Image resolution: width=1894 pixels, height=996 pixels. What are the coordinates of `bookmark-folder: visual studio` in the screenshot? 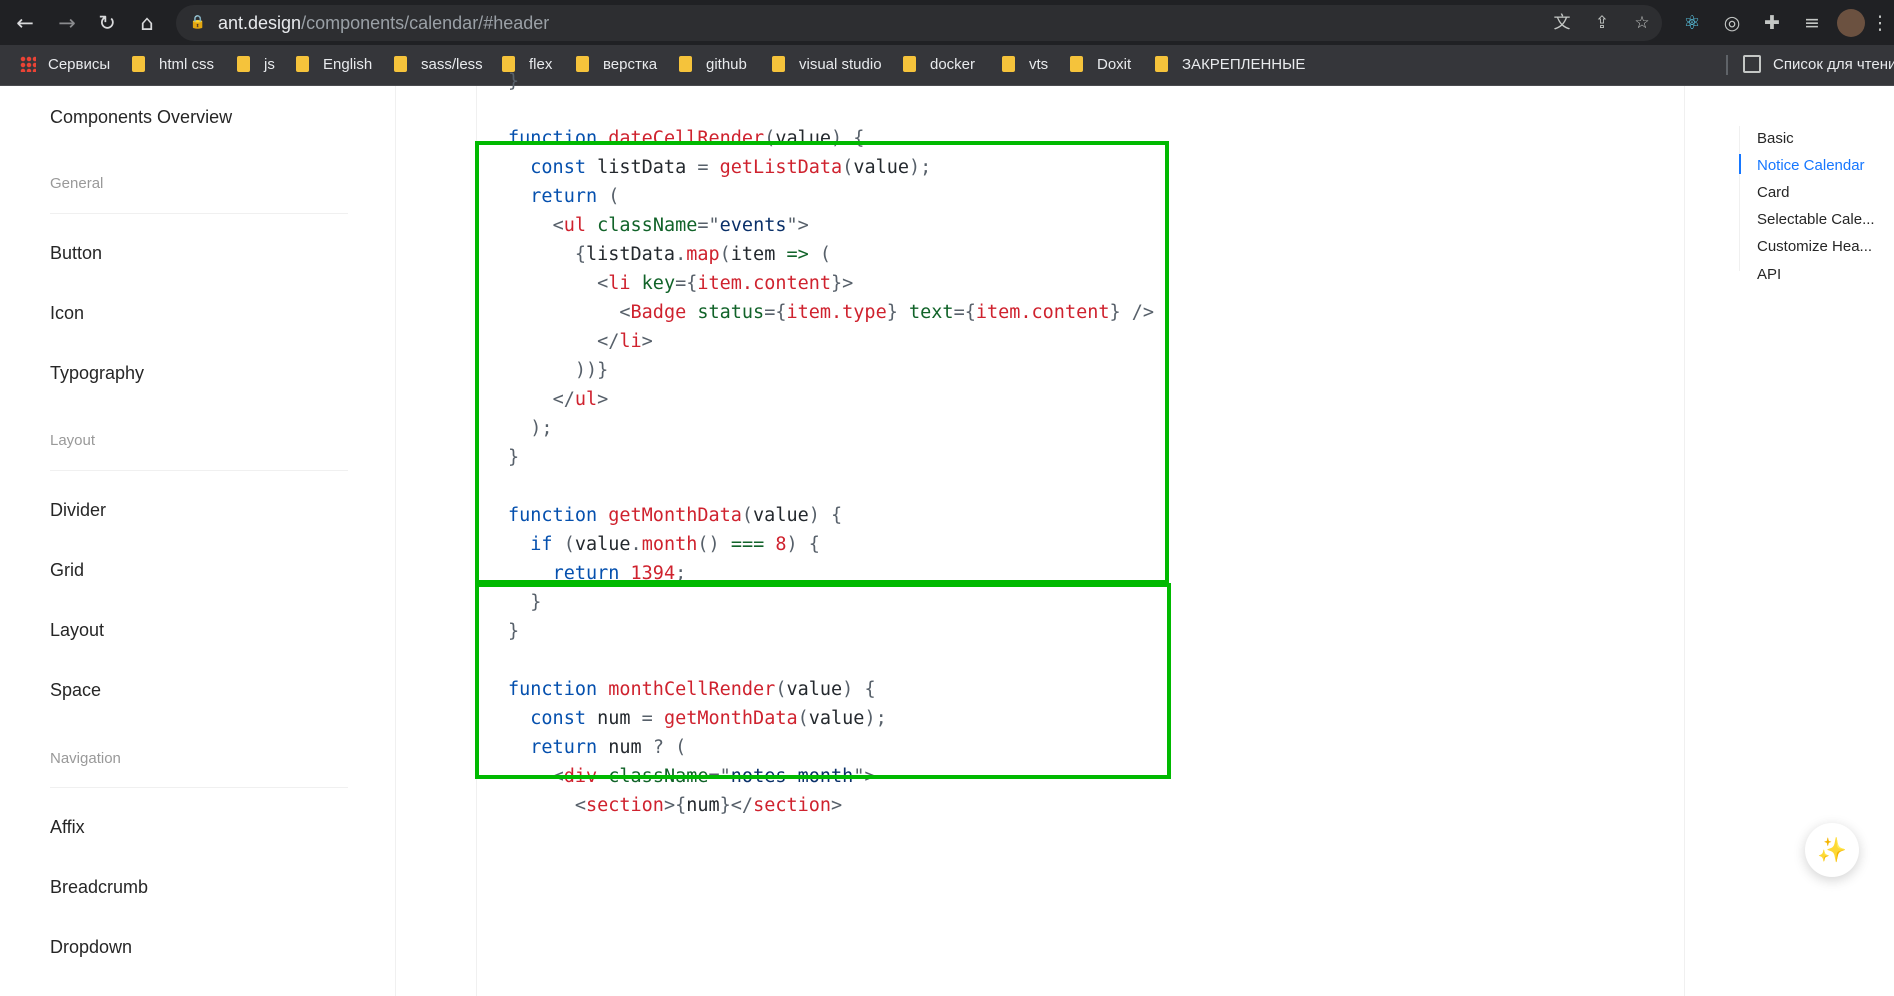 It's located at (827, 65).